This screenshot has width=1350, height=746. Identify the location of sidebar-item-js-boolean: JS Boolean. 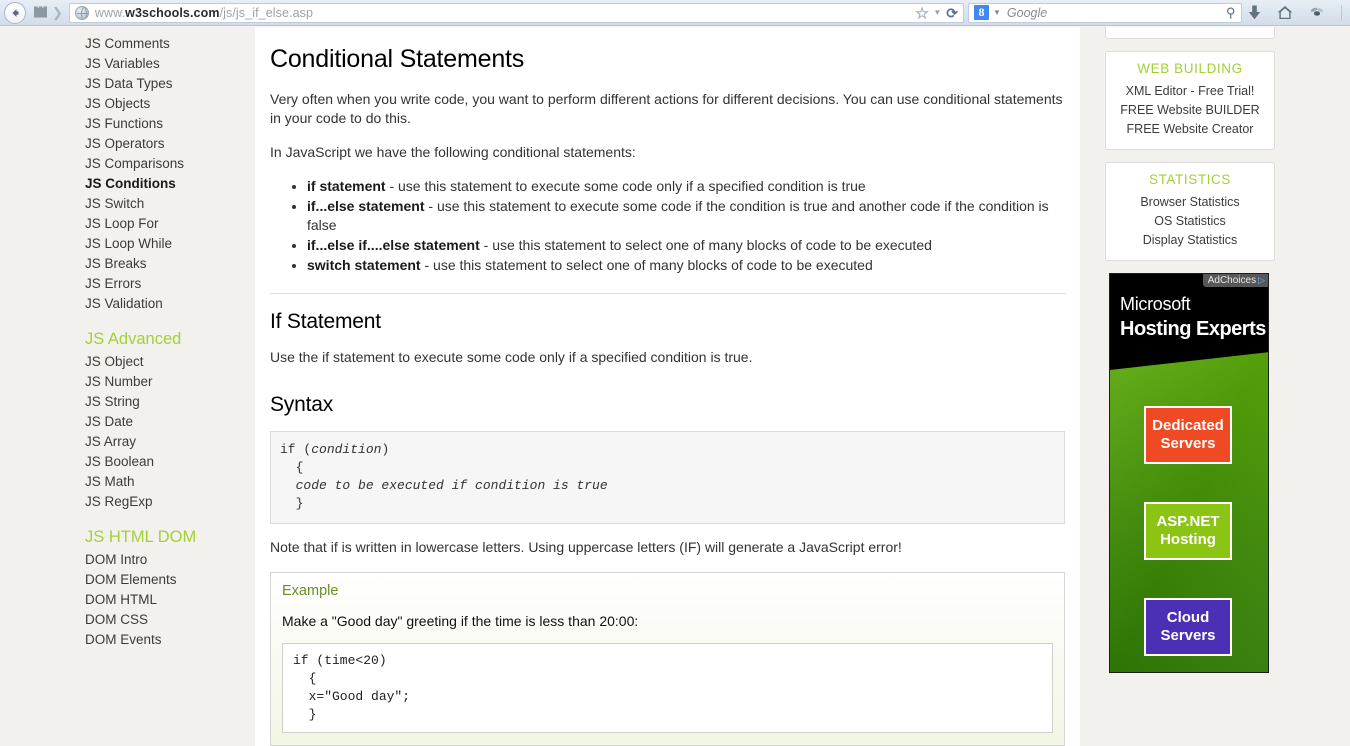
(157, 462).